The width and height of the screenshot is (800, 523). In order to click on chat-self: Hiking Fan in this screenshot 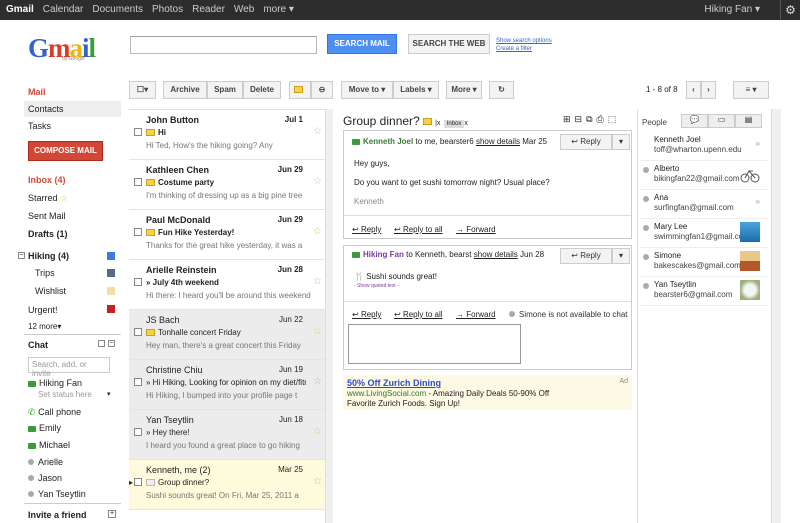, I will do `click(55, 383)`.